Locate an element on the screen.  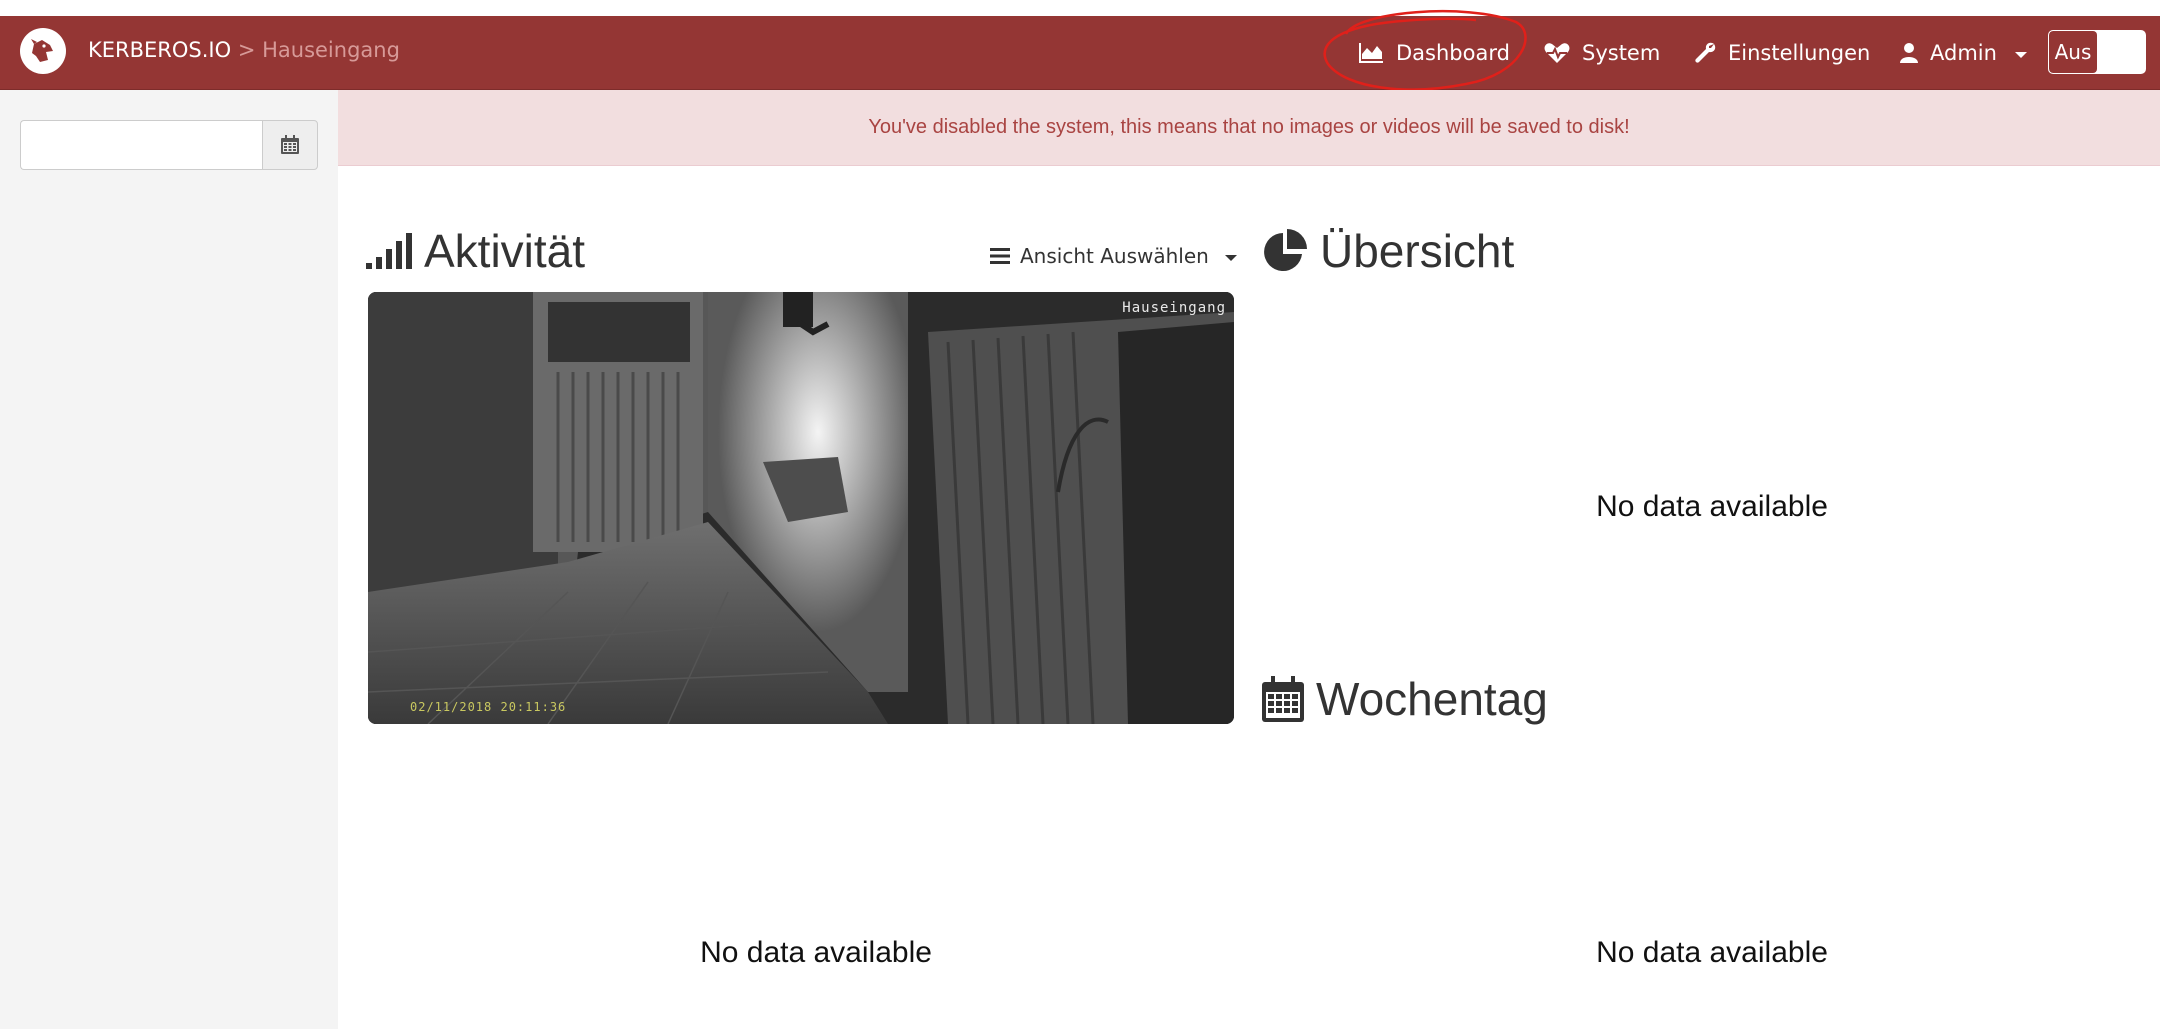
overview-title: Übersicht is located at coordinates (1388, 251).